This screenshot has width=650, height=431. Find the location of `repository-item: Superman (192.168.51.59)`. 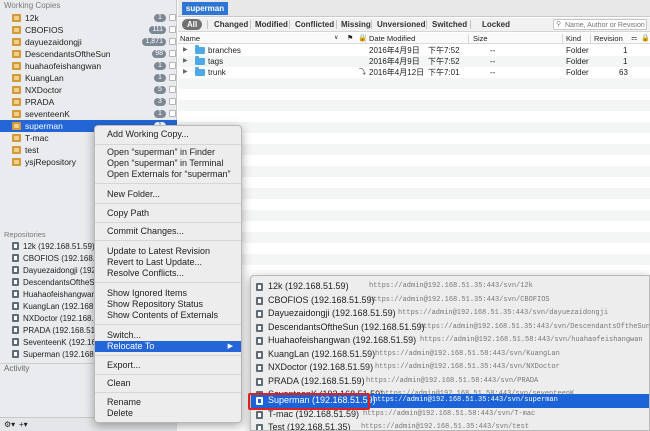

repository-item: Superman (192.168.51.59) is located at coordinates (47, 354).